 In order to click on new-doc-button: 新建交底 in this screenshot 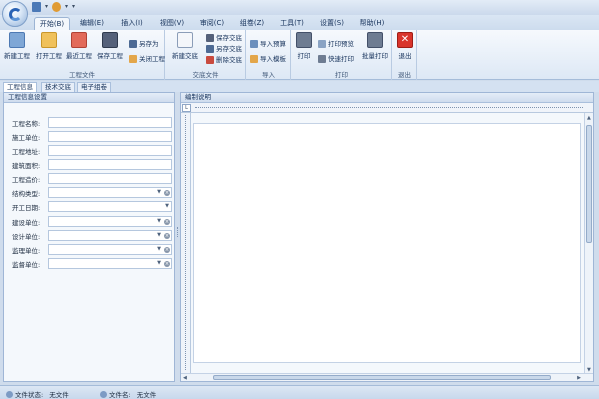, I will do `click(185, 46)`.